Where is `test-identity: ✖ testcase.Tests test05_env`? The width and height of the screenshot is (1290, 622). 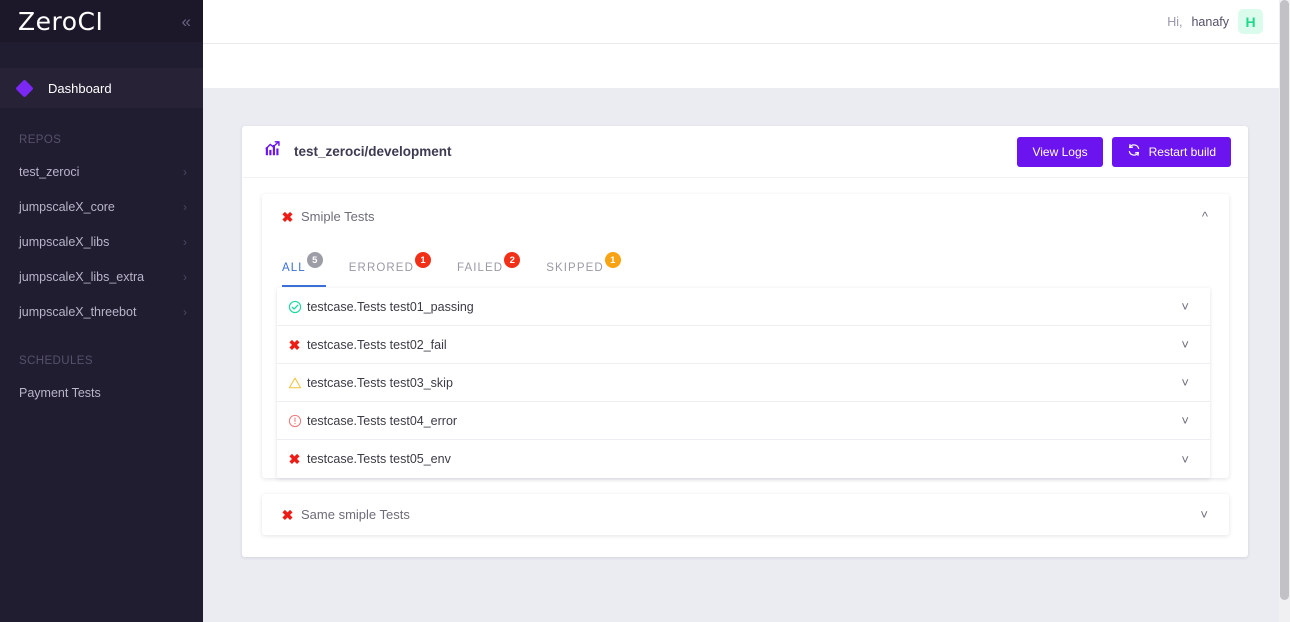
test-identity: ✖ testcase.Tests test05_env is located at coordinates (369, 459).